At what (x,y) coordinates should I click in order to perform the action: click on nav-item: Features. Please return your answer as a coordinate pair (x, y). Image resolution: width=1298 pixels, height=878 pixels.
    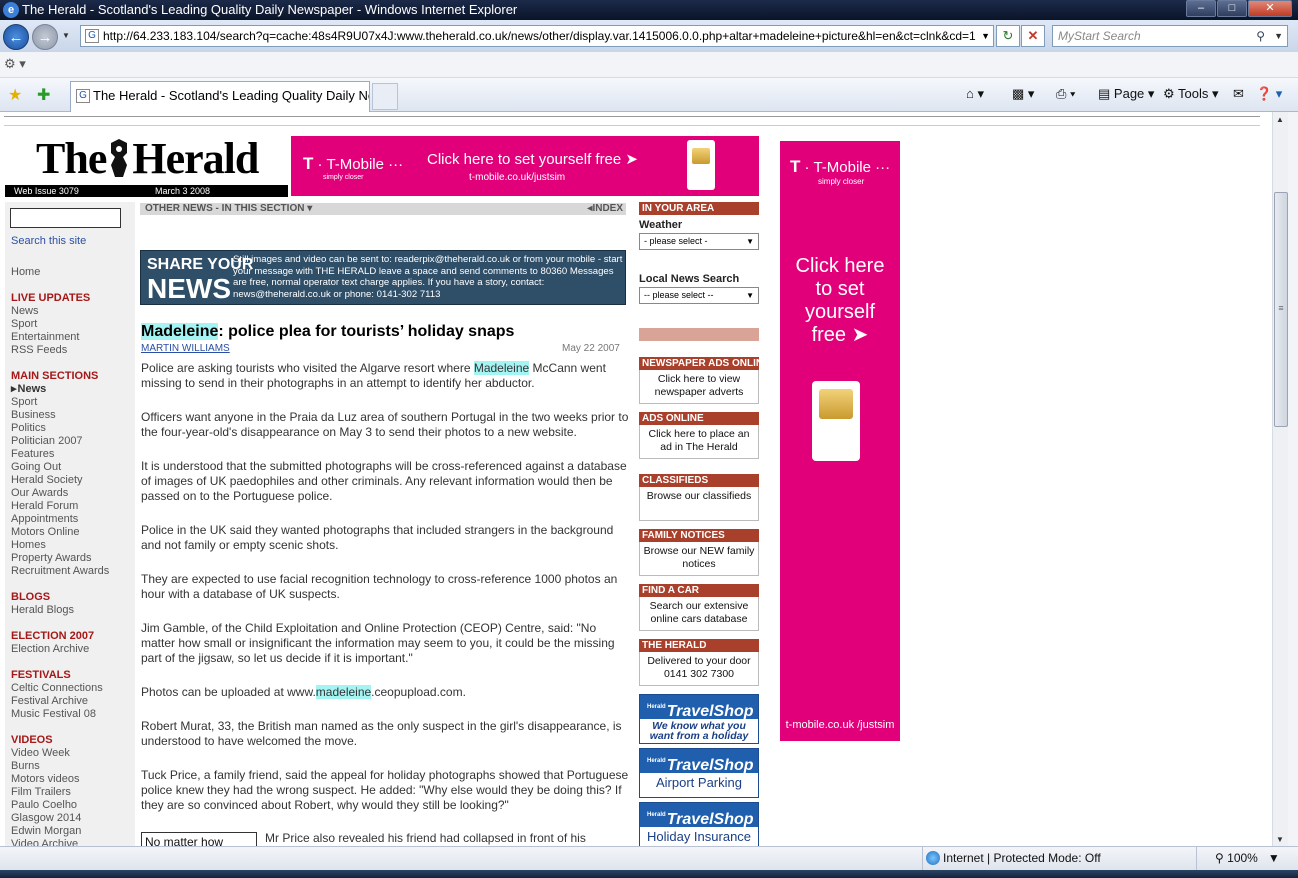
    Looking at the image, I should click on (73, 454).